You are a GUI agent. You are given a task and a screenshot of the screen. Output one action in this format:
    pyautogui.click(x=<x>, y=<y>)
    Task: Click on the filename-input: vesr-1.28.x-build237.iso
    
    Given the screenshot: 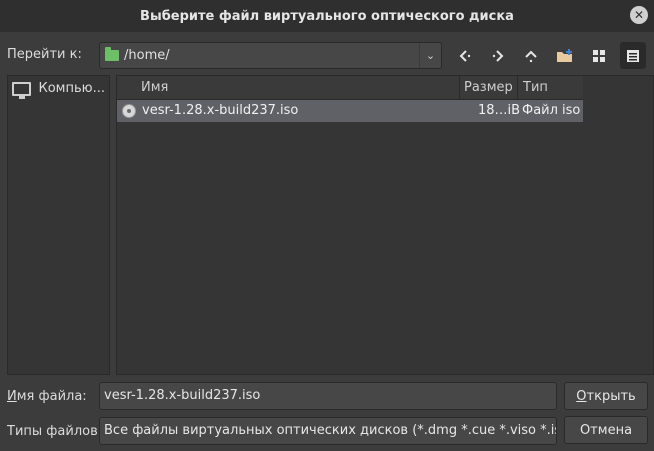 What is the action you would take?
    pyautogui.click(x=328, y=396)
    